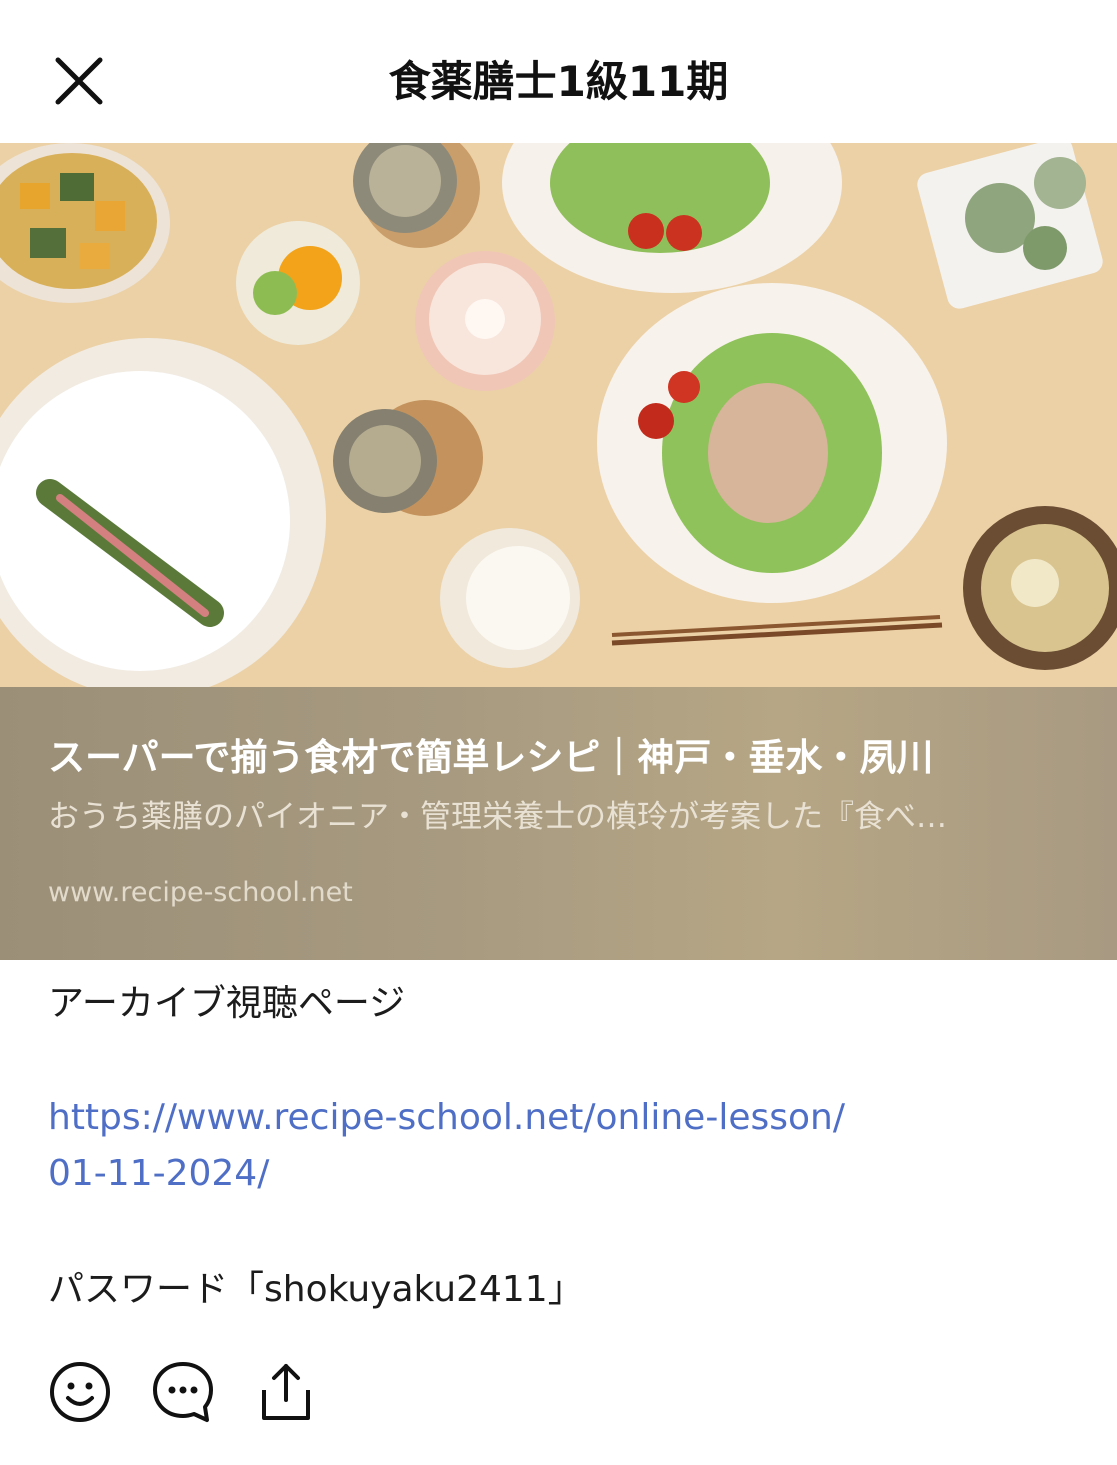  Describe the element at coordinates (316, 1289) in the screenshot. I see `message-text-password: パスワード「shokuyaku2411」` at that location.